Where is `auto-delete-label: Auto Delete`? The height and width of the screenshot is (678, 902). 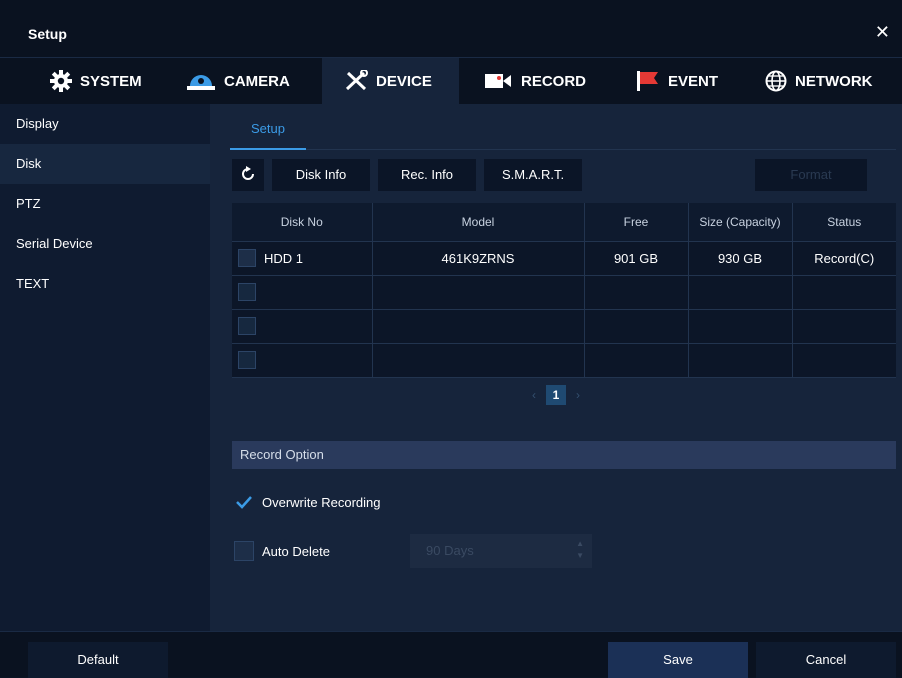 auto-delete-label: Auto Delete is located at coordinates (296, 551).